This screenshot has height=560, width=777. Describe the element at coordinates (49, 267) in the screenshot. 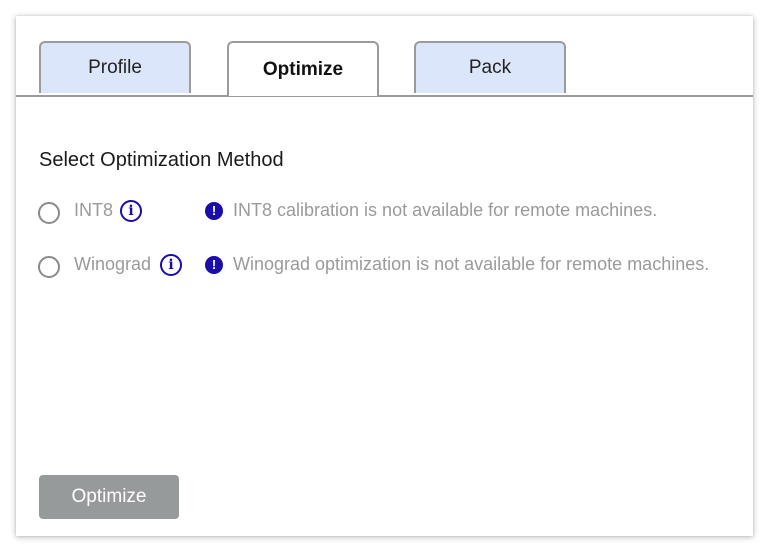

I see `winograd-radio` at that location.